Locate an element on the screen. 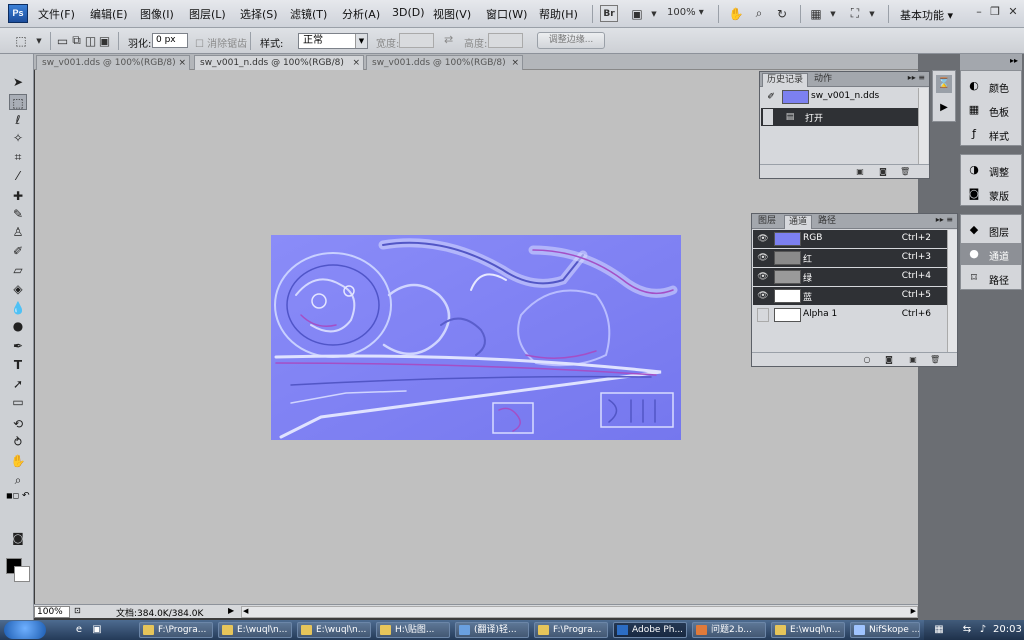 The height and width of the screenshot is (640, 1024). new-snapshot-icon: ◙ is located at coordinates (883, 171).